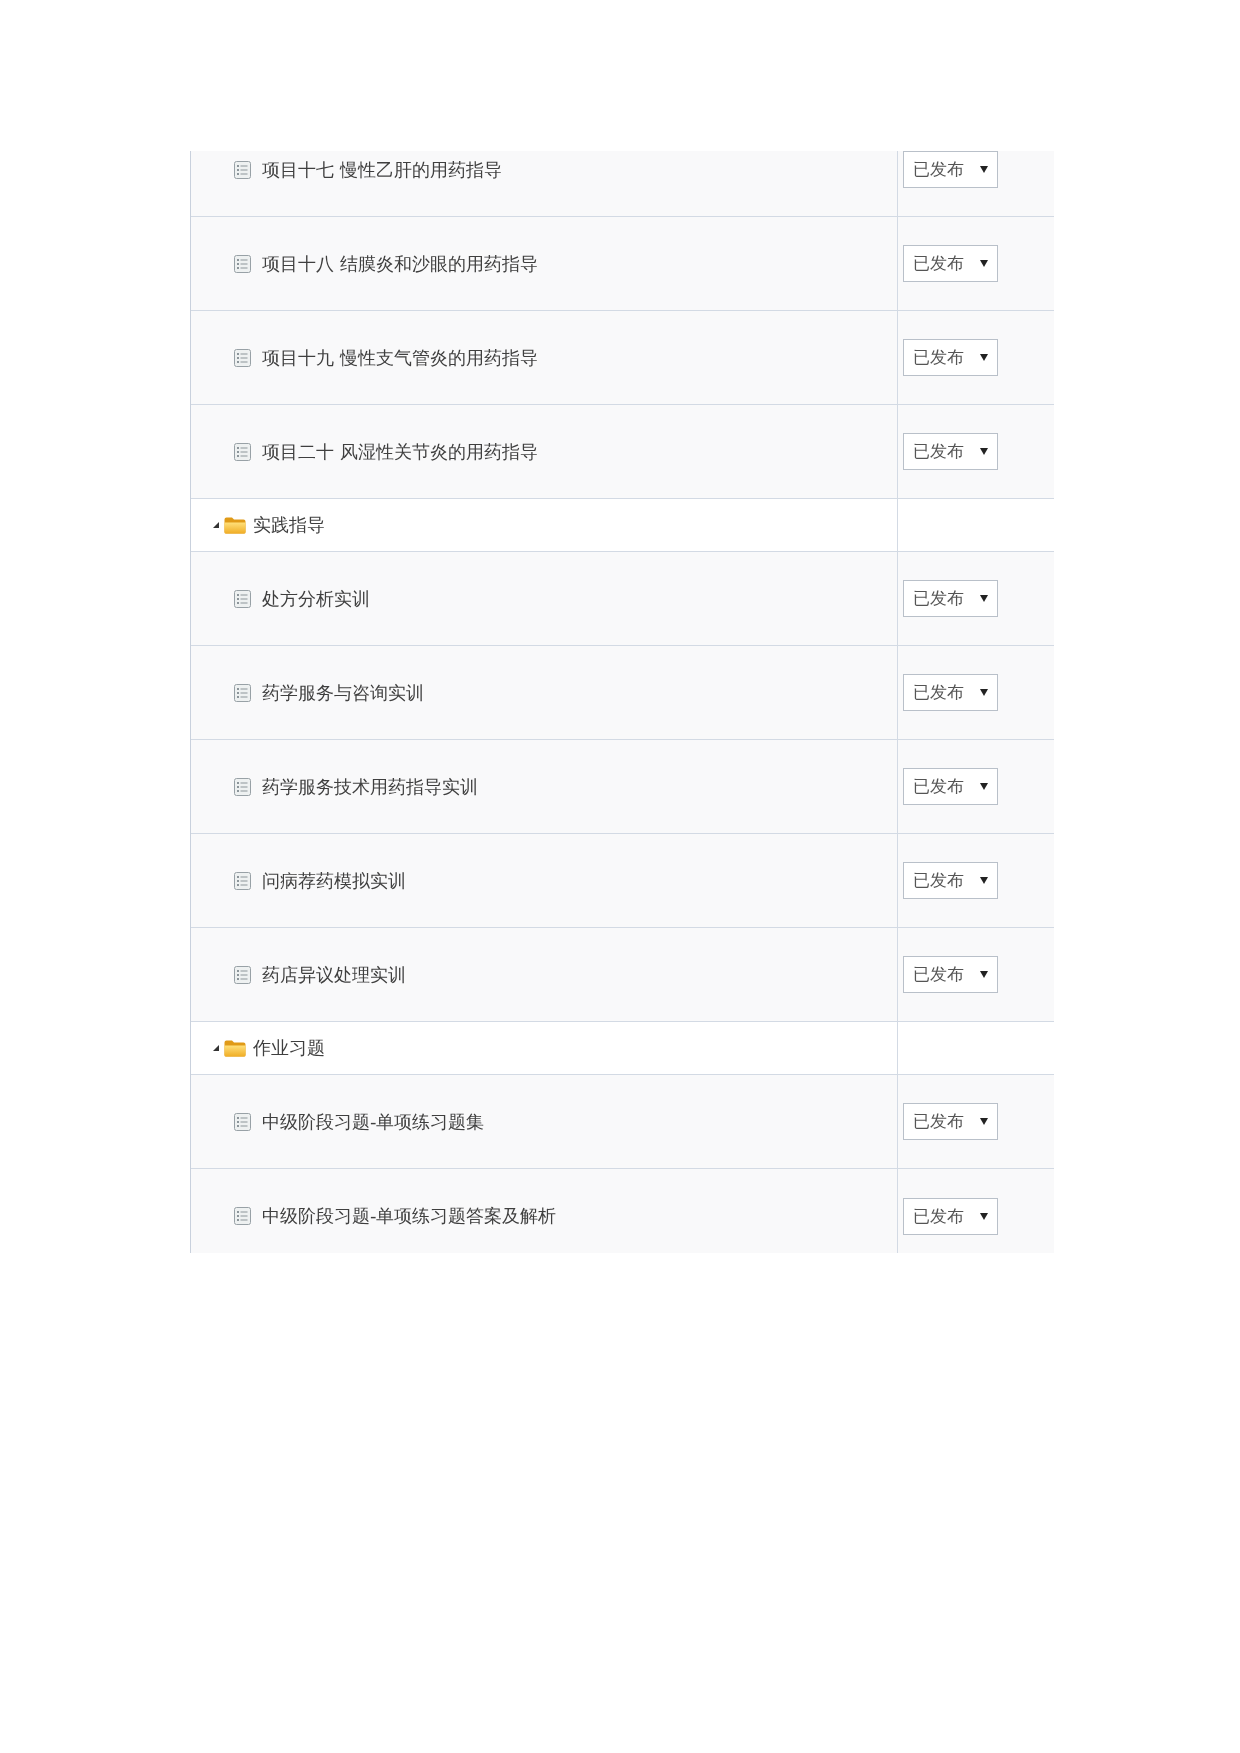 Image resolution: width=1240 pixels, height=1753 pixels. Describe the element at coordinates (409, 1216) in the screenshot. I see `item-title: 中级阶段习题-单项练习题答案及解析` at that location.